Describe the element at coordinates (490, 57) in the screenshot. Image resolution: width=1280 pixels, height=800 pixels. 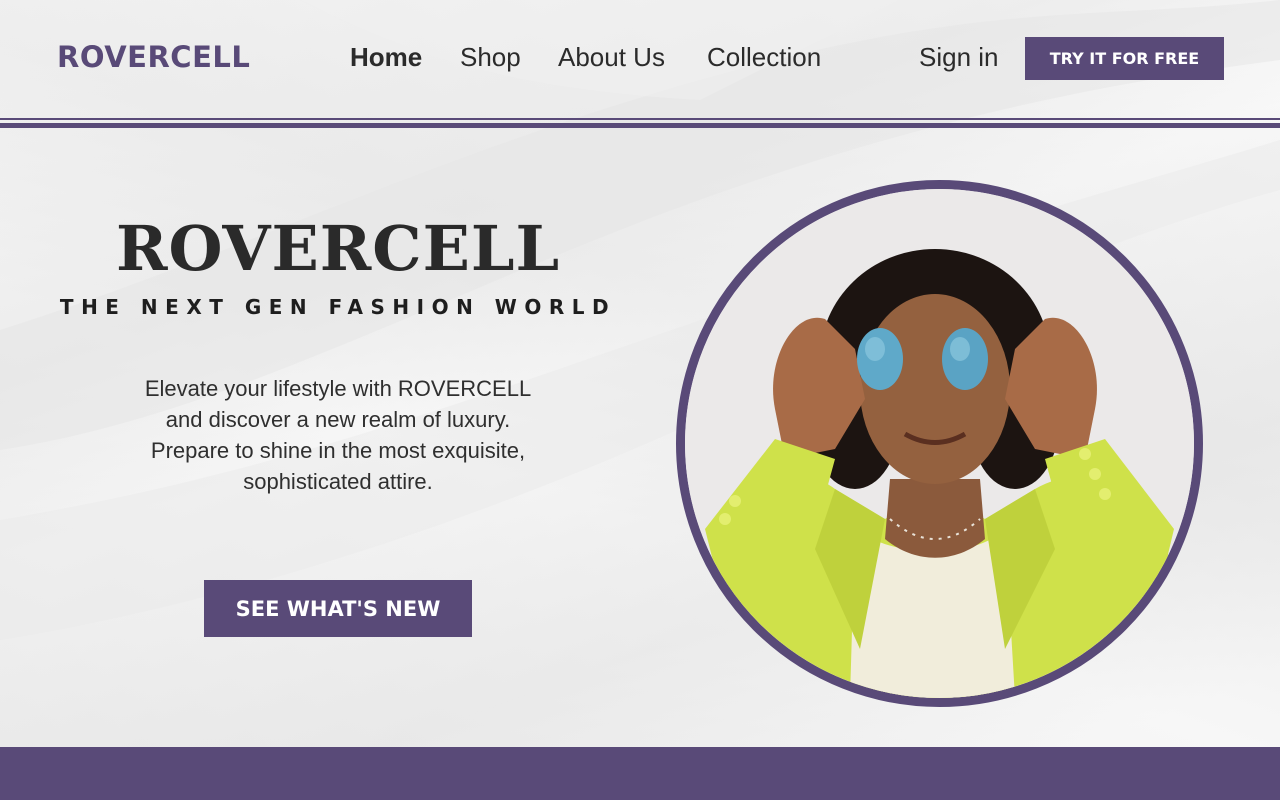
I see `nav-shop-link: Shop` at that location.